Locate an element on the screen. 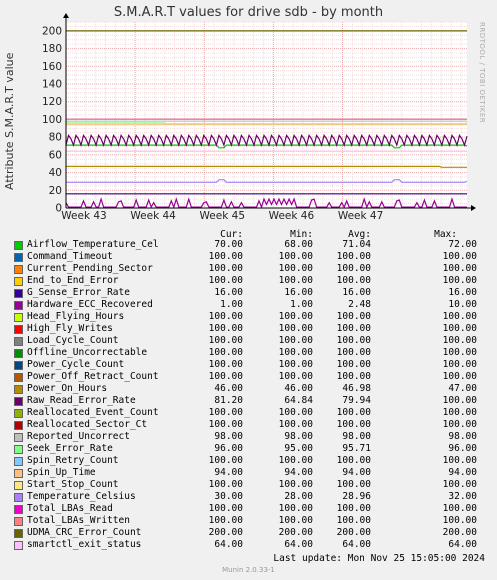 The image size is (497, 580). legend-cur-value: 98.00 is located at coordinates (228, 436).